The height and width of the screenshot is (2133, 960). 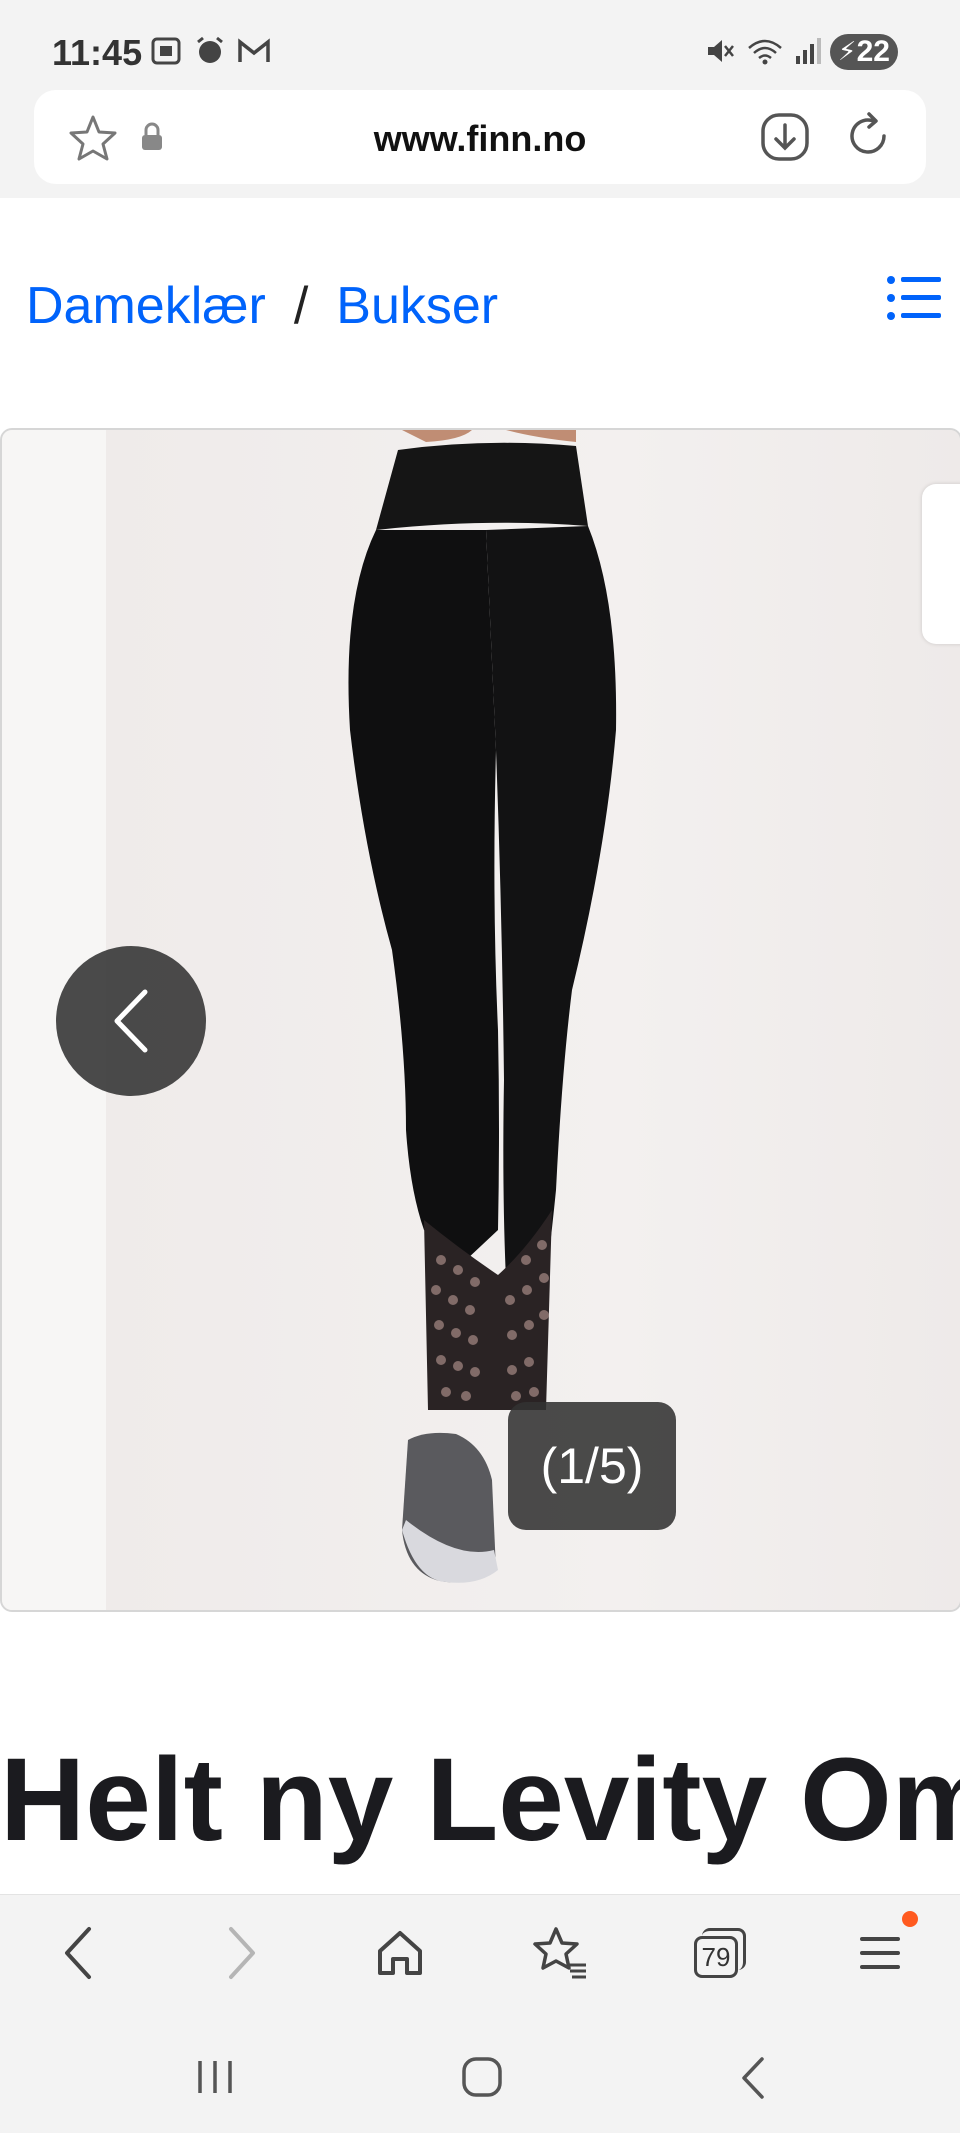 What do you see at coordinates (210, 49) in the screenshot?
I see `alarm-icon` at bounding box center [210, 49].